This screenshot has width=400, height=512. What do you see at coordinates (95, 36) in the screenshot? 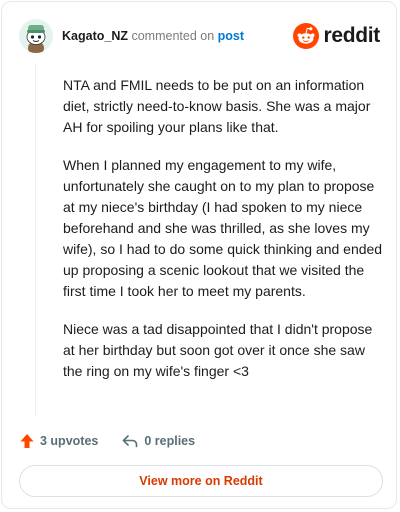
I see `comment-author: Kagato_NZ` at bounding box center [95, 36].